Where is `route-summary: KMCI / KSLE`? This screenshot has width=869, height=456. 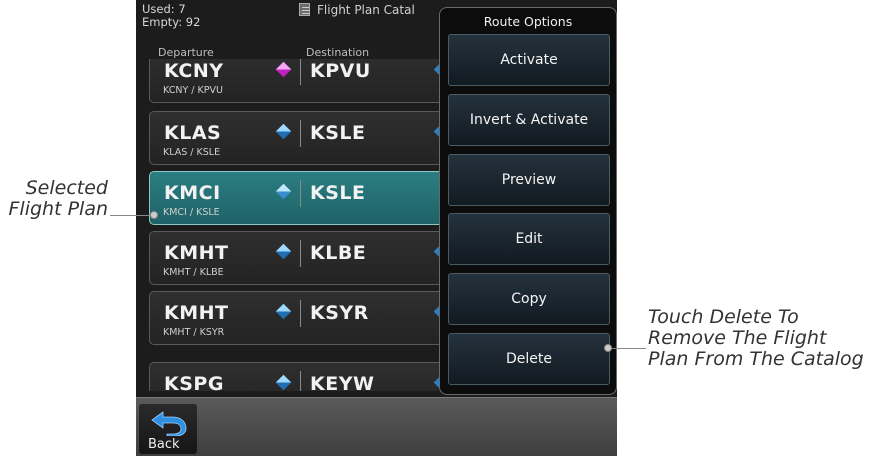 route-summary: KMCI / KSLE is located at coordinates (191, 212).